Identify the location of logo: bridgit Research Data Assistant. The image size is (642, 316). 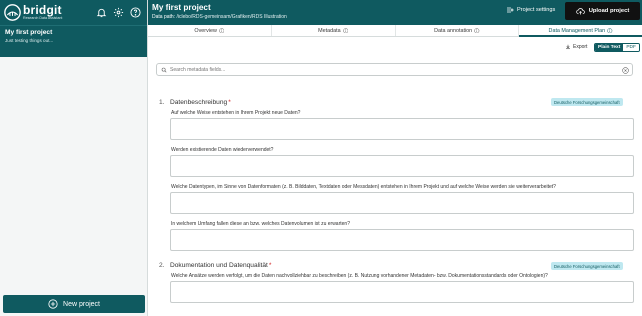
(33, 12).